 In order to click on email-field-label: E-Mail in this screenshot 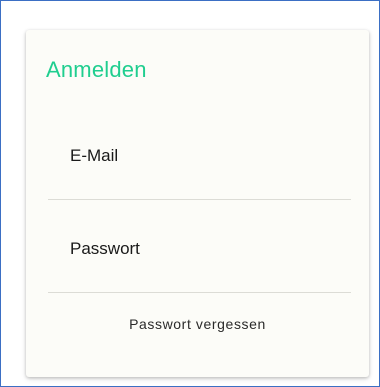, I will do `click(94, 155)`.